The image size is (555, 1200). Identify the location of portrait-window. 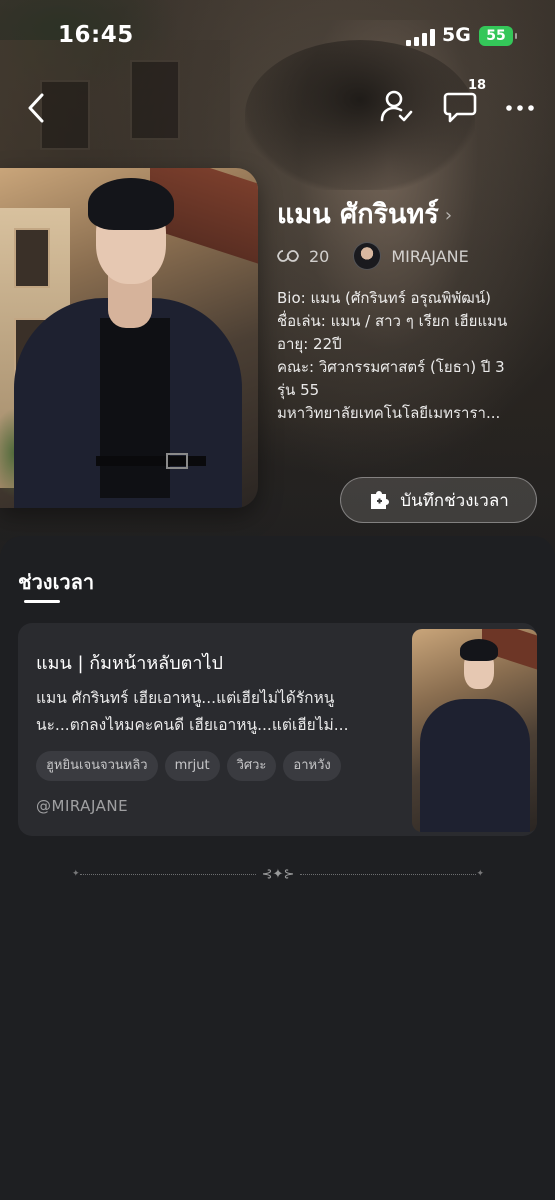
(32, 258).